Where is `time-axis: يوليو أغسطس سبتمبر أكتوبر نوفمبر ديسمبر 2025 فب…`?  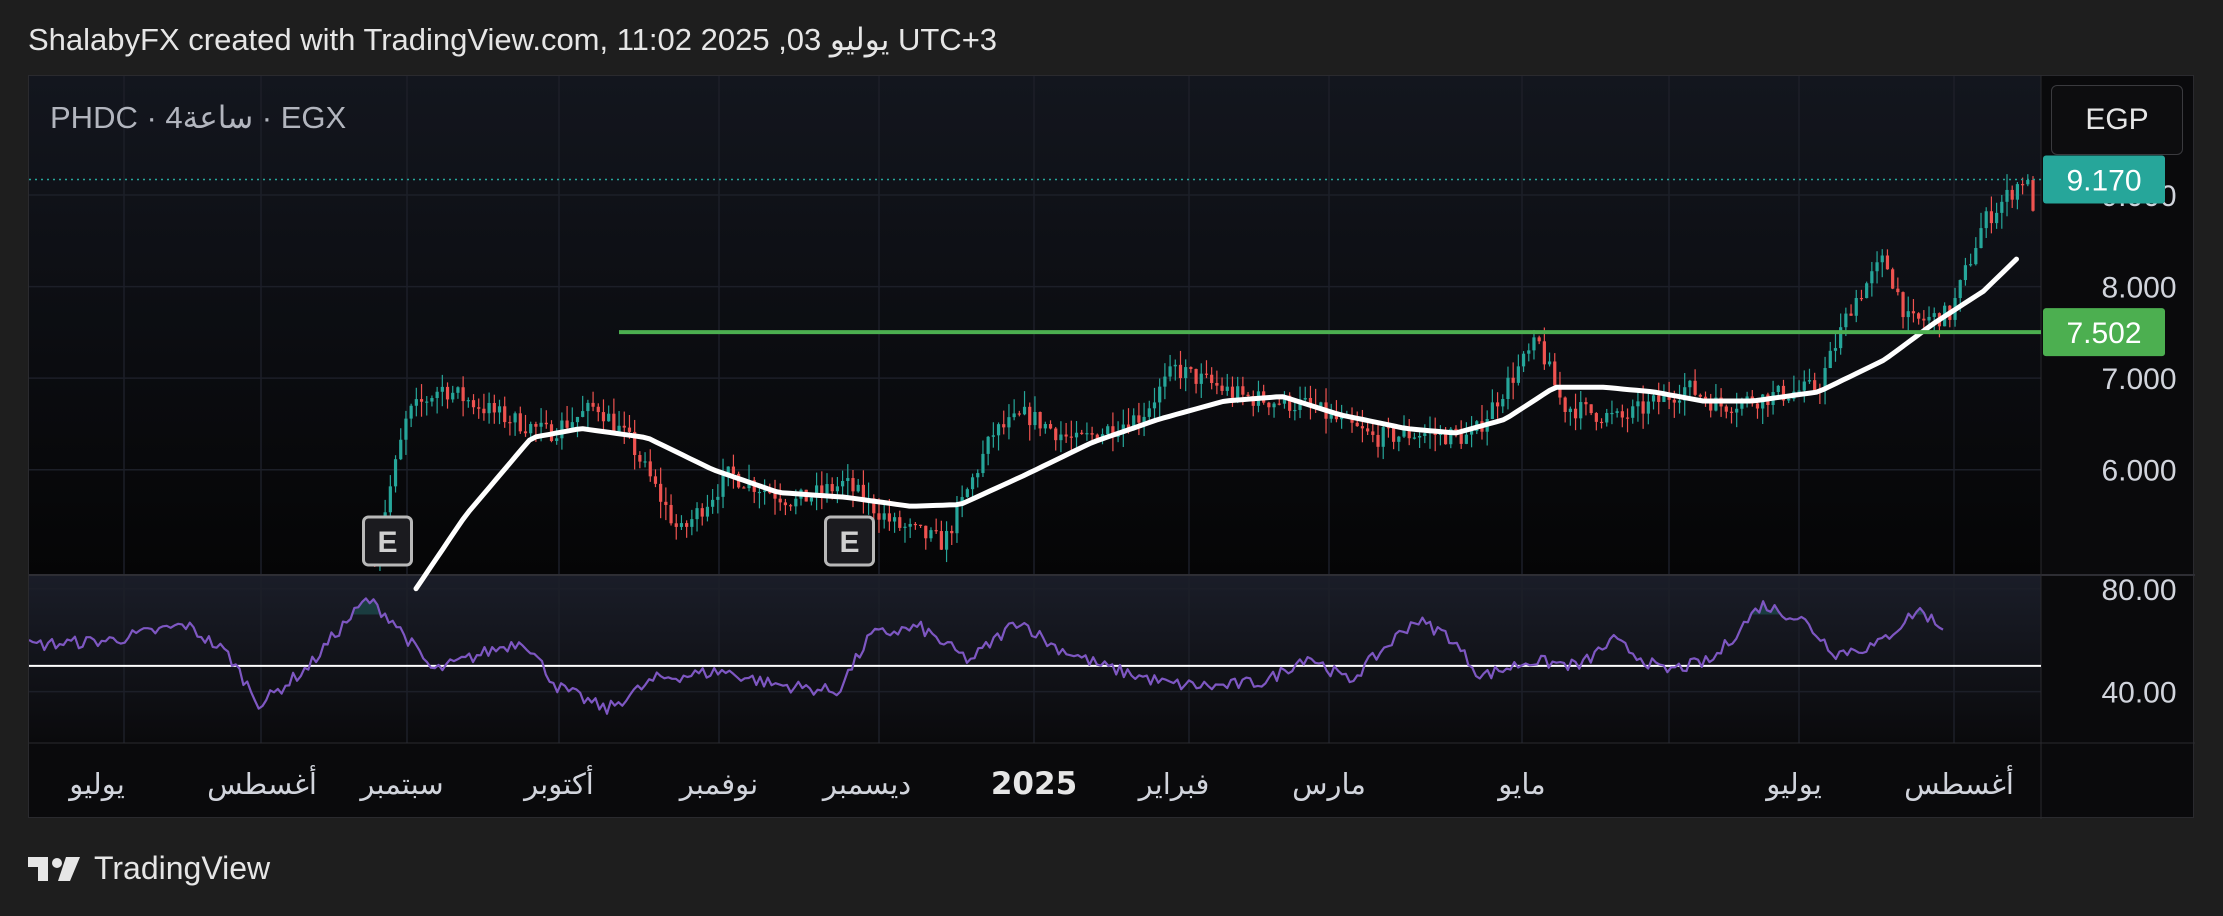
time-axis: يوليو أغسطس سبتمبر أكتوبر نوفمبر ديسمبر 2025 فب… is located at coordinates (1040, 783).